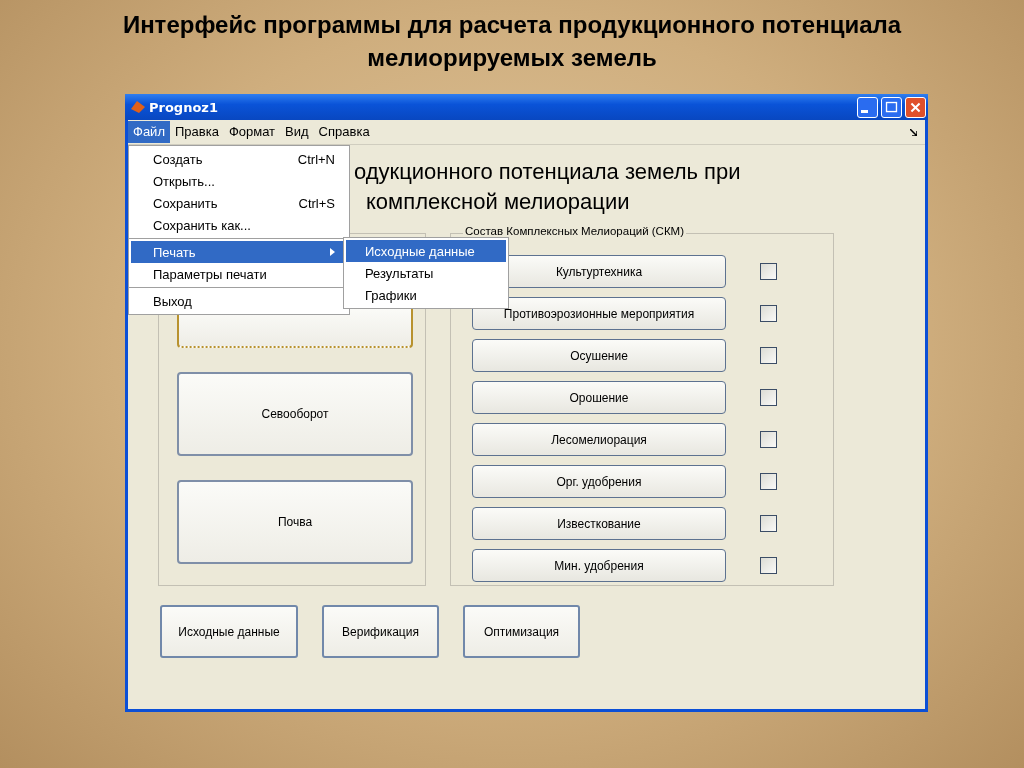 The height and width of the screenshot is (768, 1024). Describe the element at coordinates (138, 107) in the screenshot. I see `app-icon` at that location.